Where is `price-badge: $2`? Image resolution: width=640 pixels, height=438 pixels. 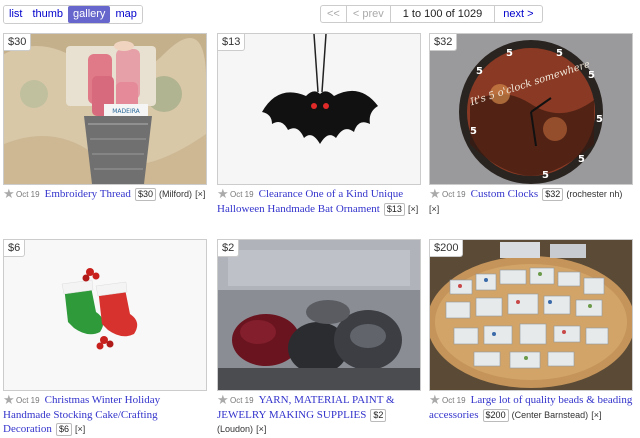
price-badge: $2 is located at coordinates (229, 248).